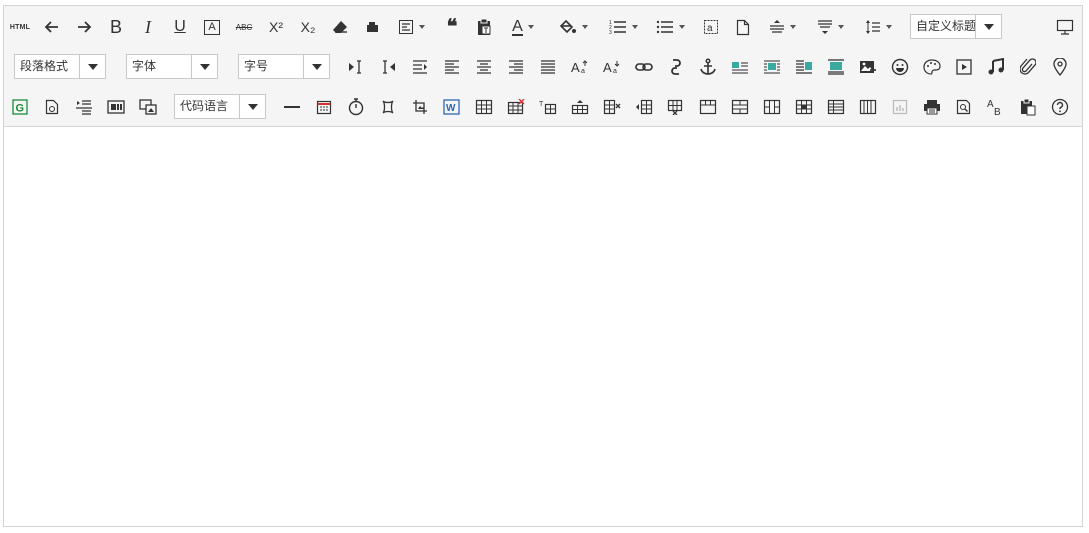 The image size is (1089, 533). I want to click on deleterow-button, so click(612, 107).